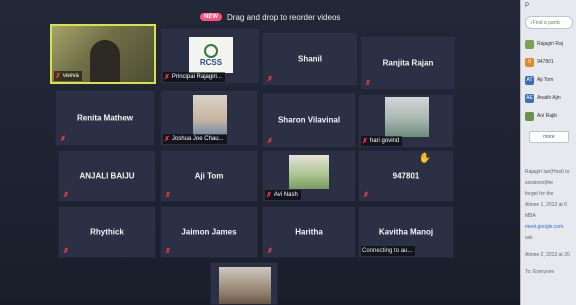 This screenshot has width=576, height=305. I want to click on participant-list-item: AT Aji Tom, so click(548, 80).